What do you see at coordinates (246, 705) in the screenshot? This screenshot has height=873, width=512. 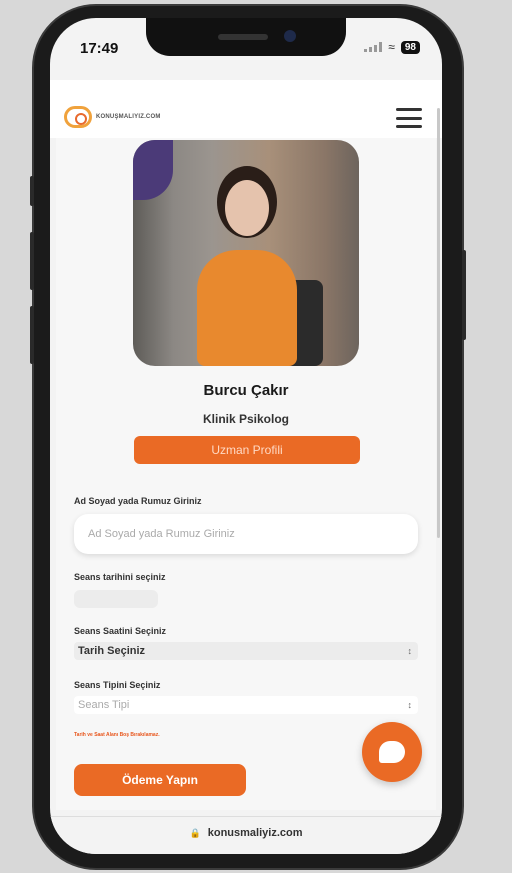 I see `type-select: Seans Tipi ↕` at bounding box center [246, 705].